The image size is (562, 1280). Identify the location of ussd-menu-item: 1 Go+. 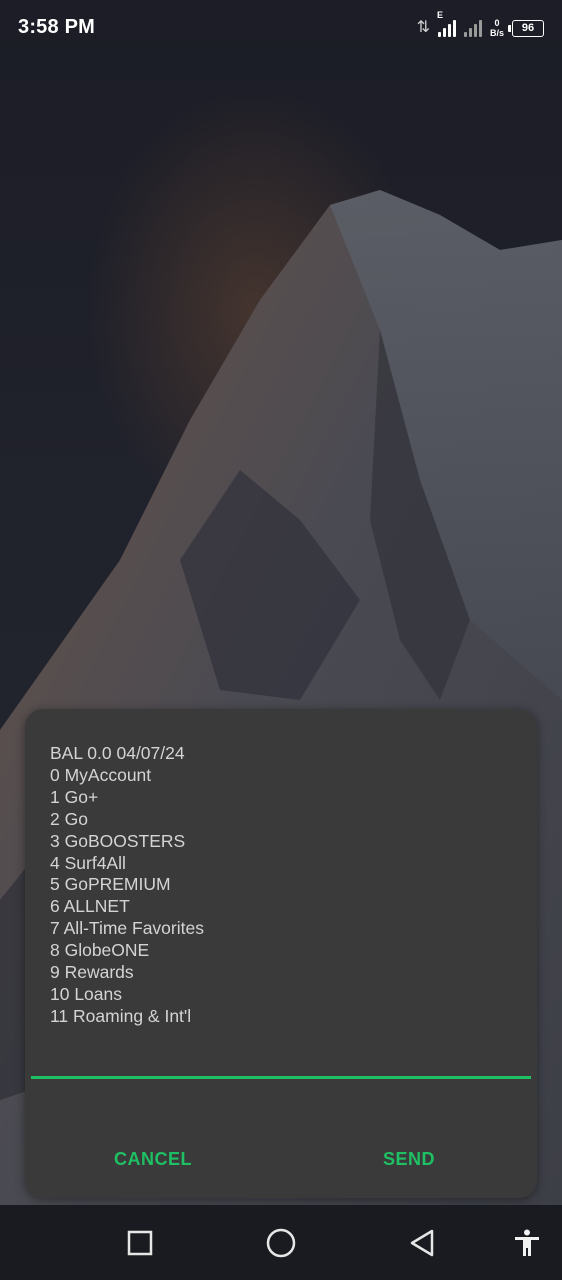
(74, 796).